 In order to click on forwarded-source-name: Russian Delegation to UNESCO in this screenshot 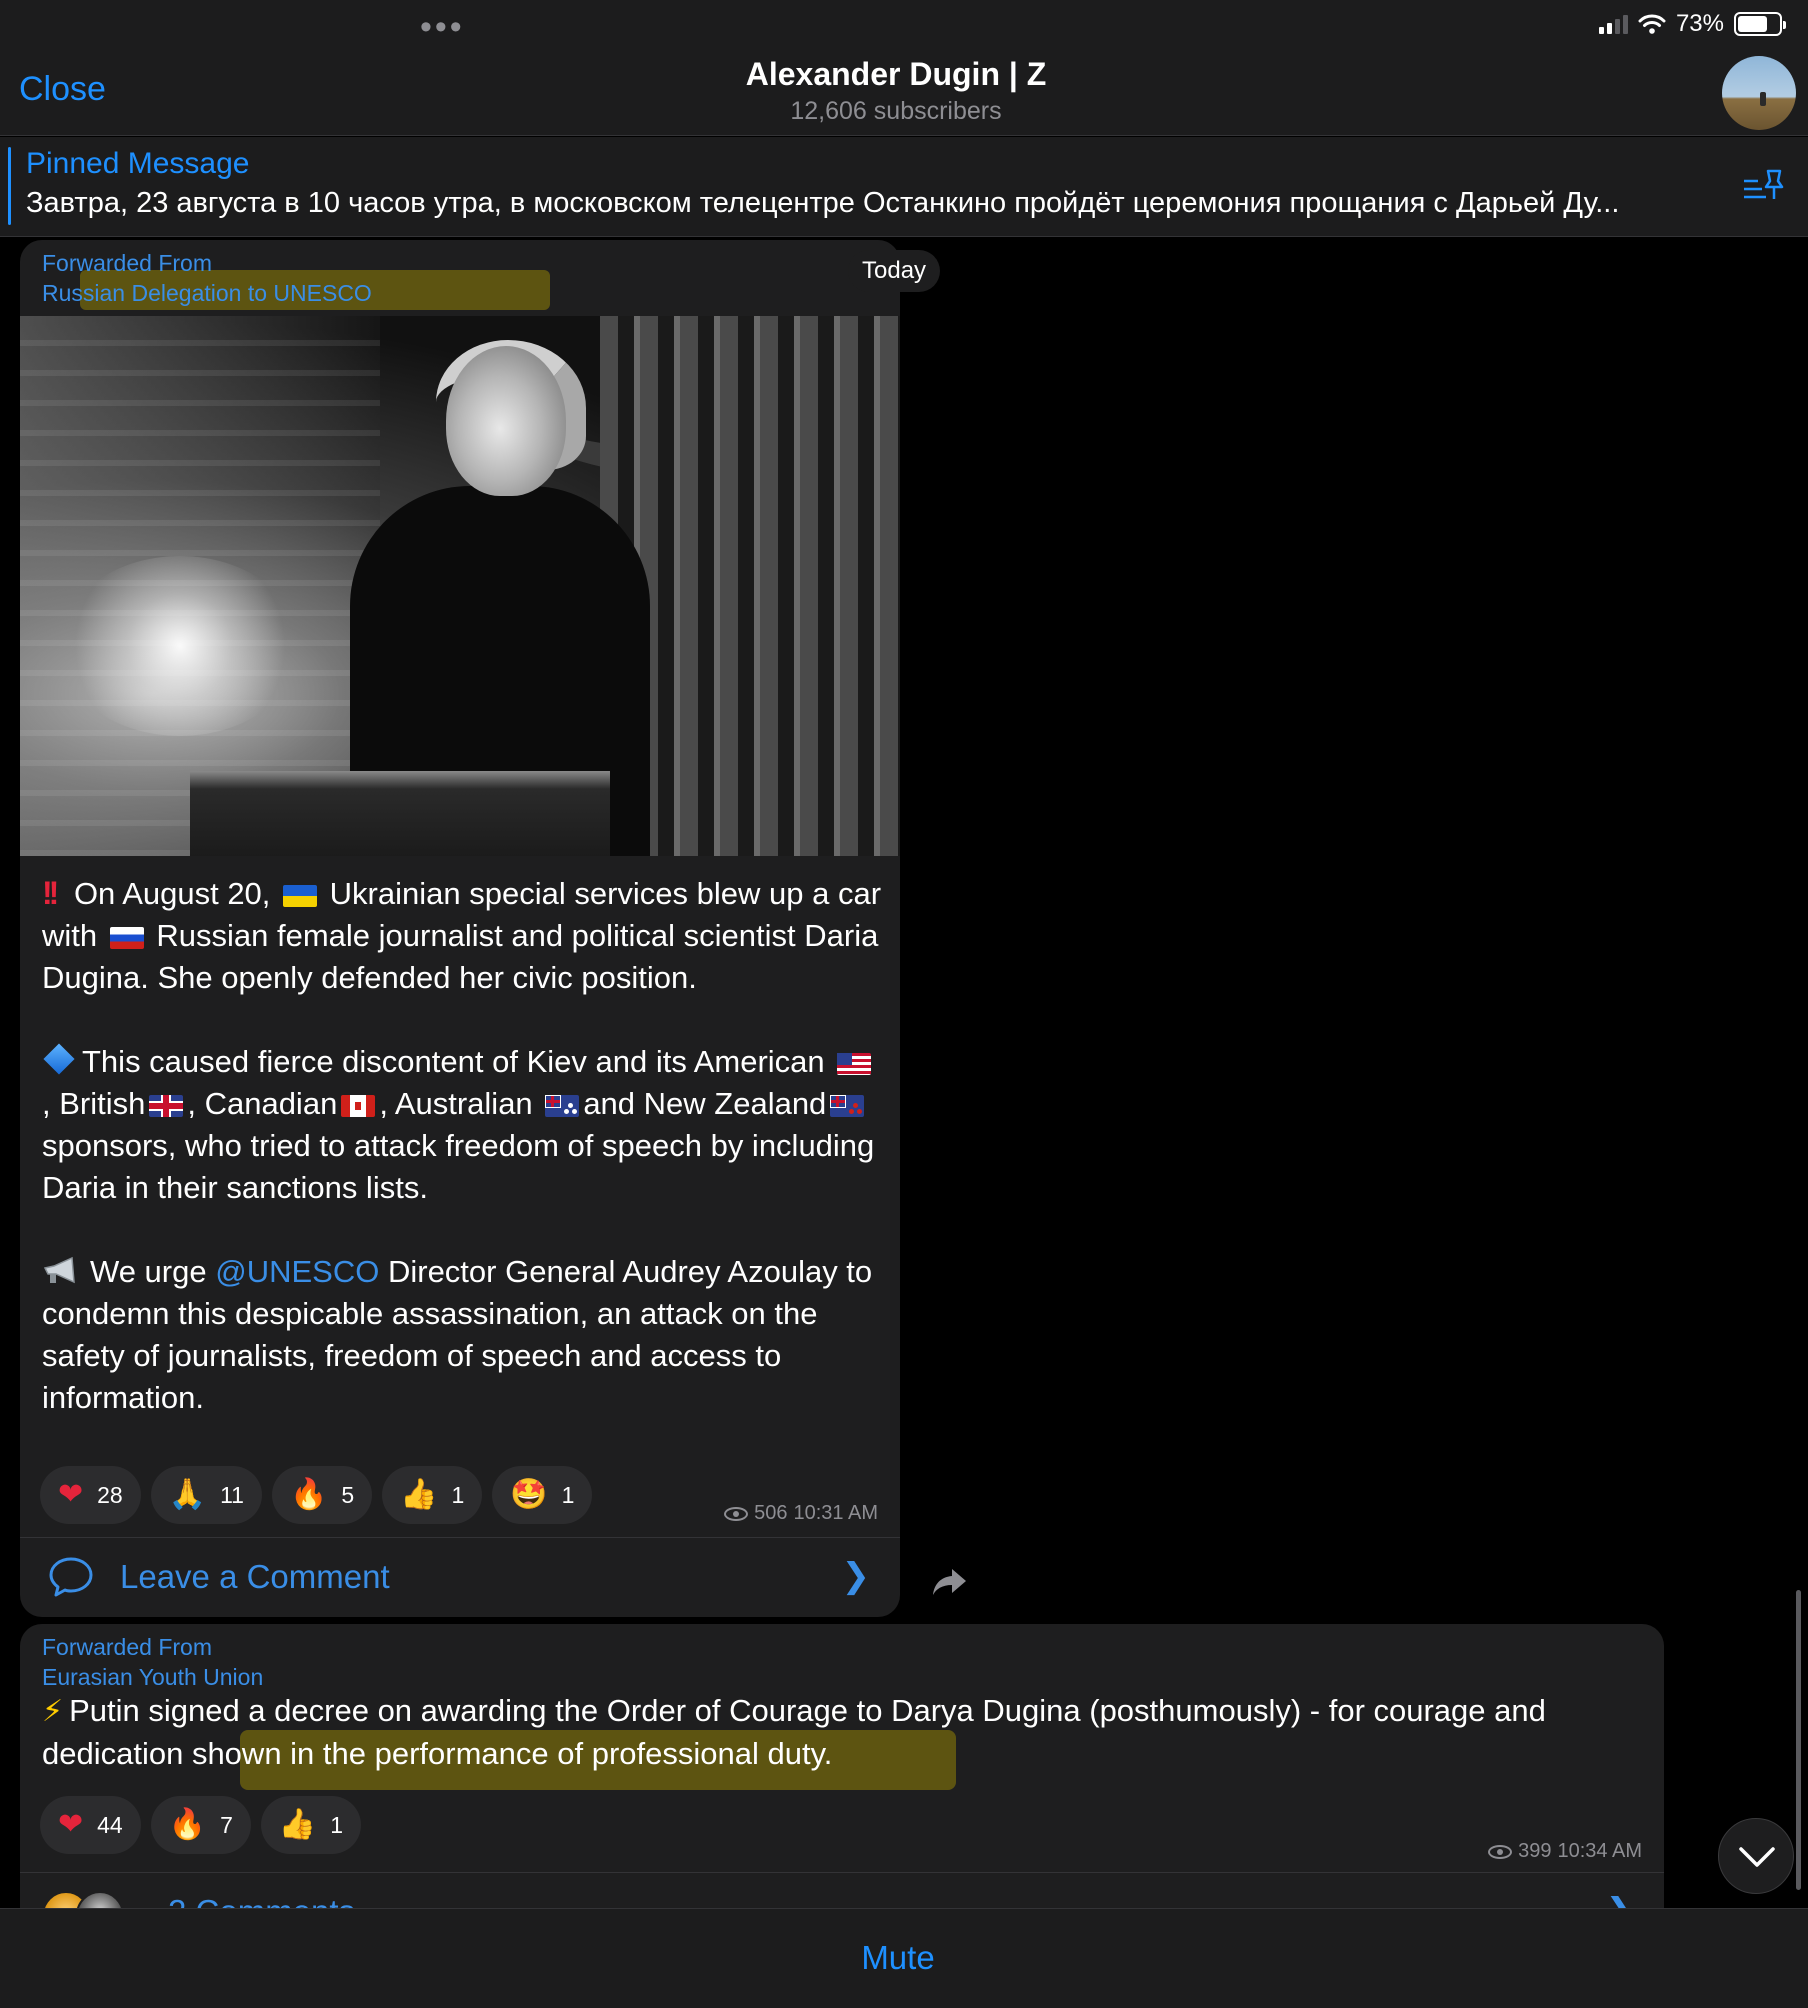, I will do `click(207, 293)`.